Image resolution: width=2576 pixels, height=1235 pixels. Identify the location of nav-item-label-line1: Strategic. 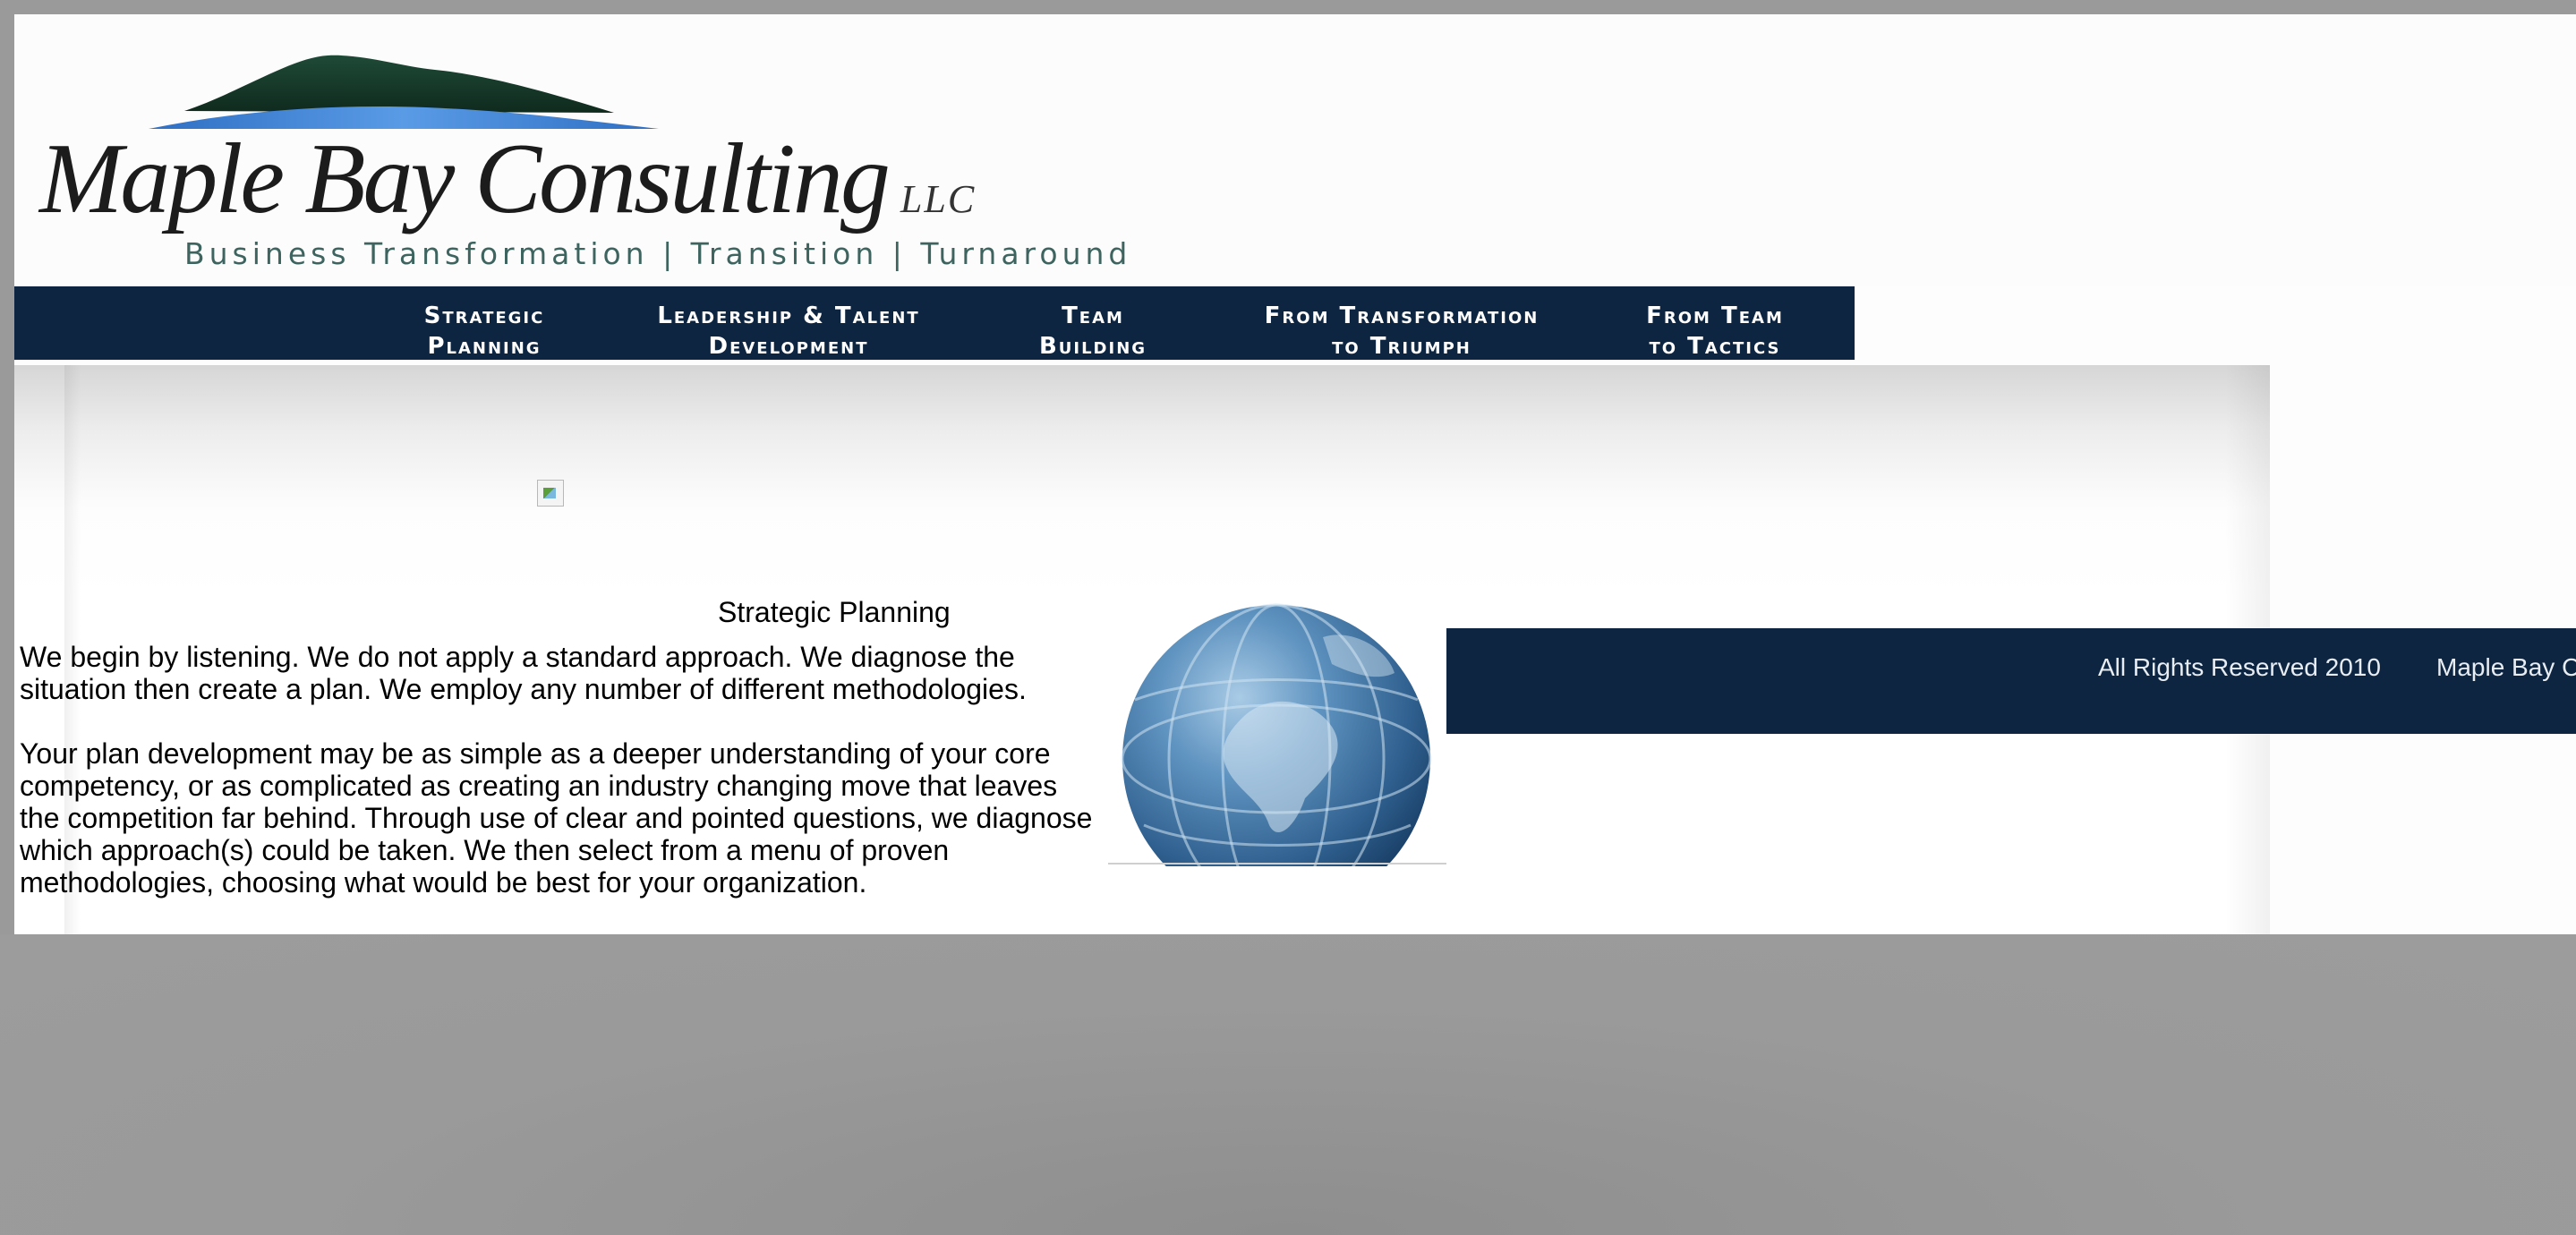
(484, 315).